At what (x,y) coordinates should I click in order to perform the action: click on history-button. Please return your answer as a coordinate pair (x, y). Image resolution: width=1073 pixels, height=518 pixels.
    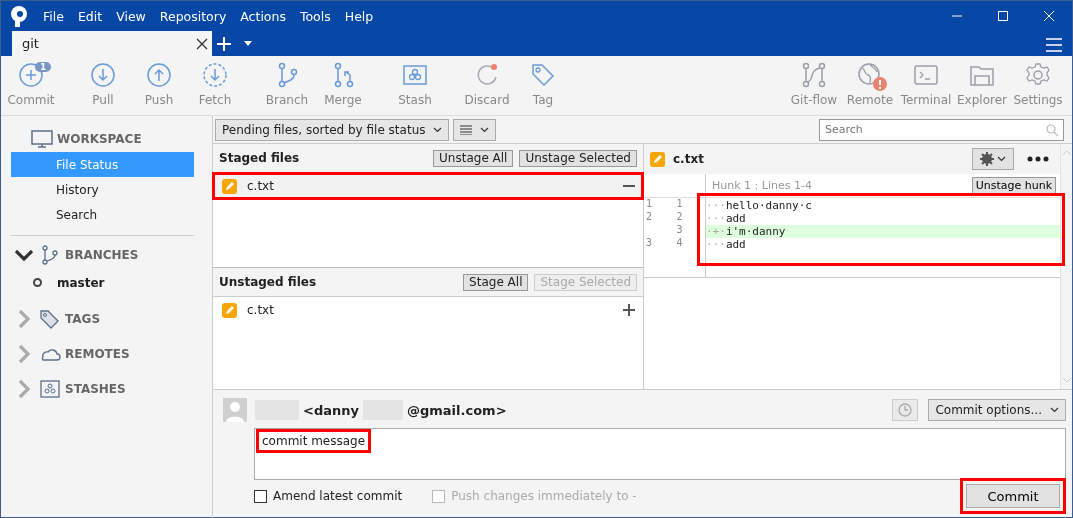
    Looking at the image, I should click on (905, 410).